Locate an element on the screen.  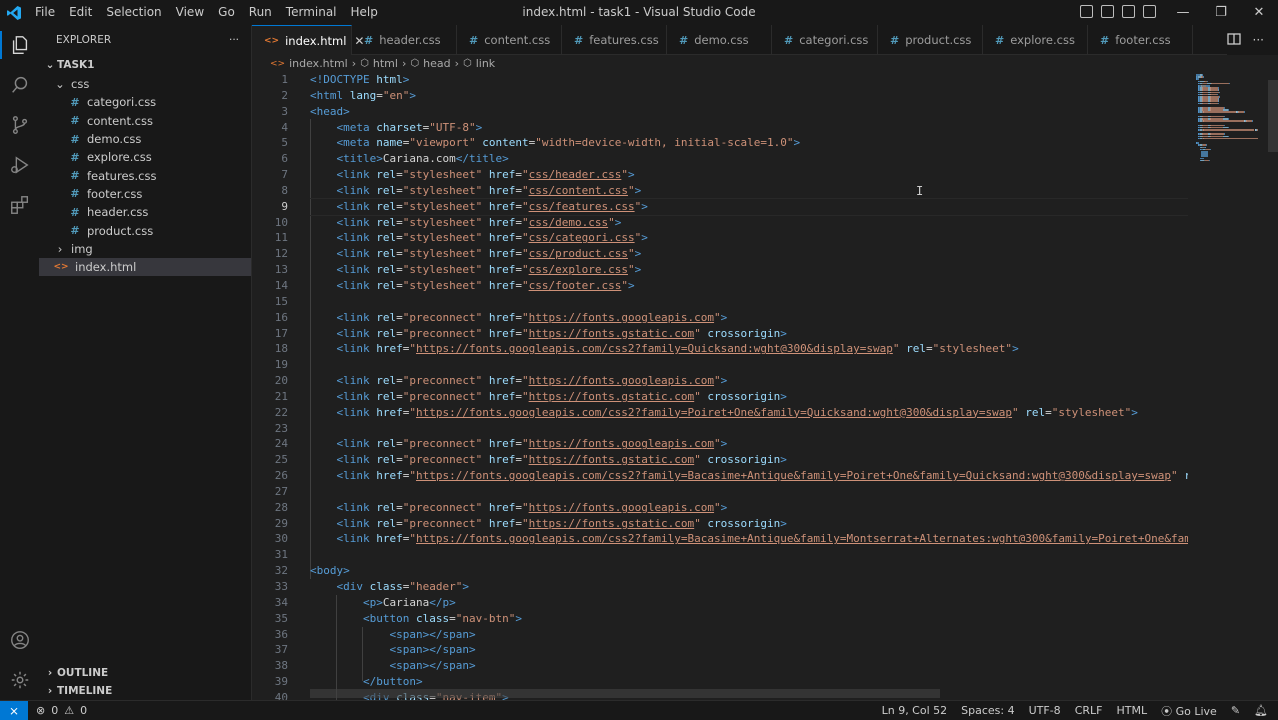
explorer-icon is located at coordinates (19, 45).